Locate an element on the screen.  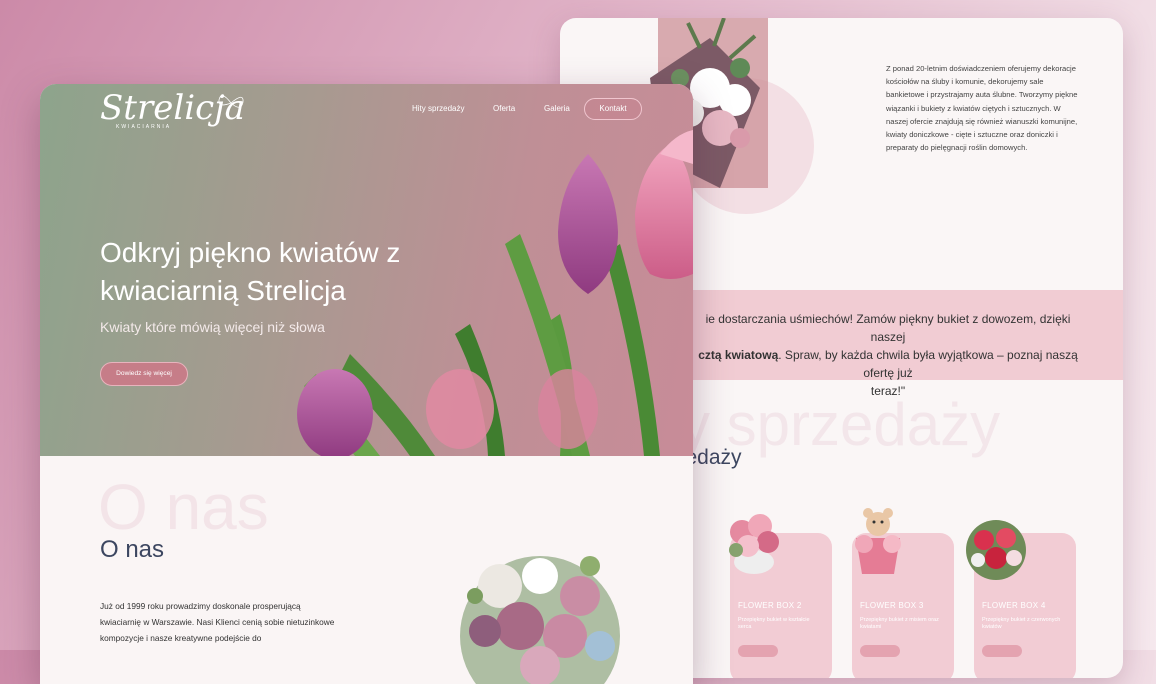
nav-item-galeria: Galeria is located at coordinates (557, 108).